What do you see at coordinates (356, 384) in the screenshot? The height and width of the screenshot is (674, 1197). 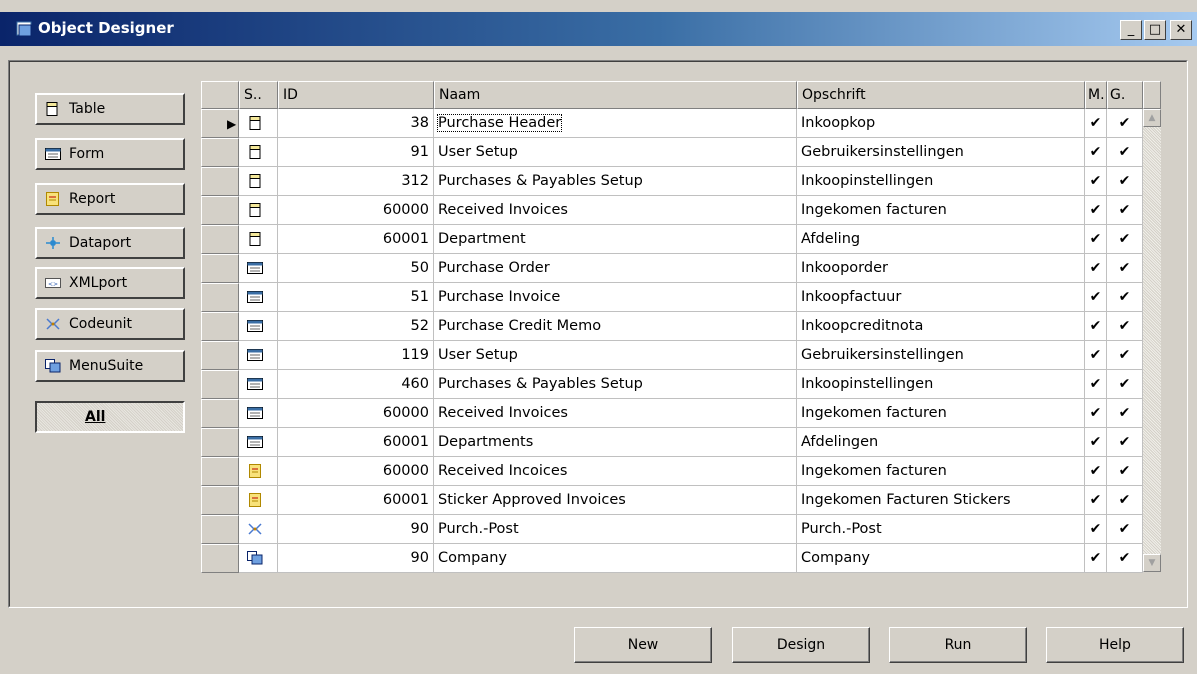 I see `id-cell: 460` at bounding box center [356, 384].